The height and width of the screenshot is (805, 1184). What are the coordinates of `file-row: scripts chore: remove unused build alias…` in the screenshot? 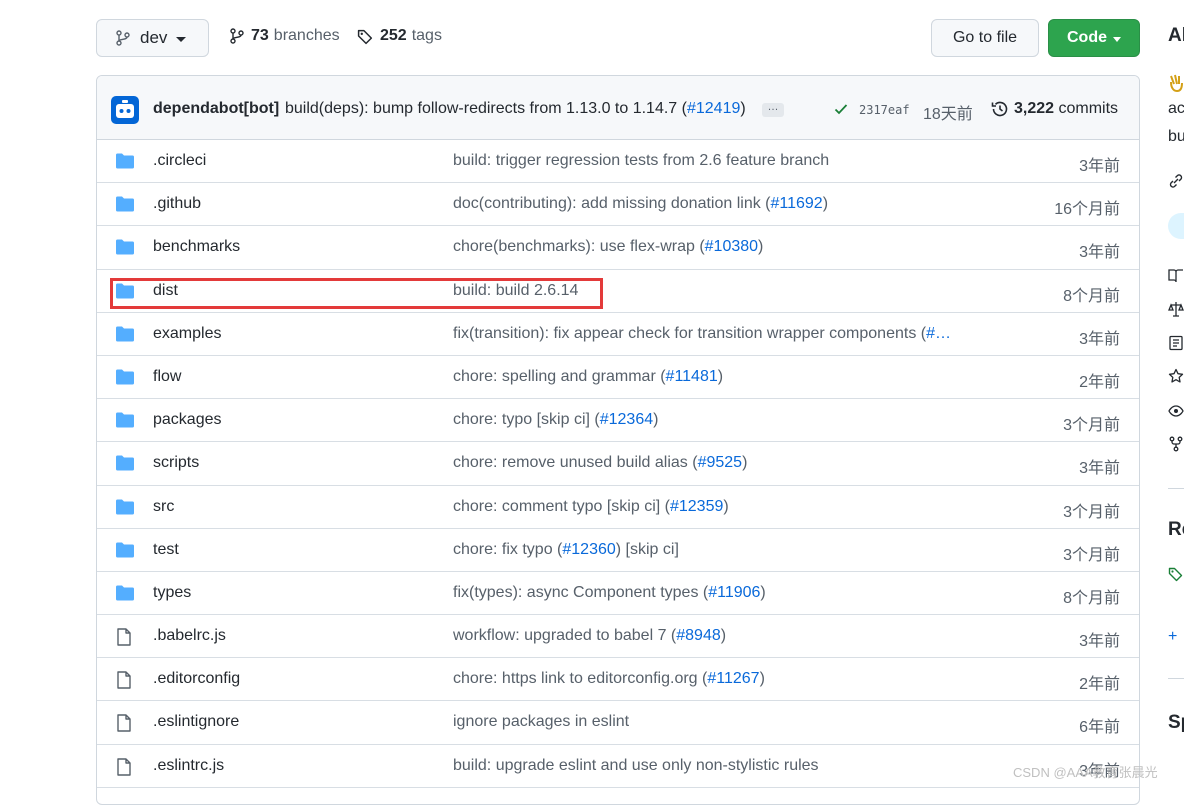 It's located at (618, 464).